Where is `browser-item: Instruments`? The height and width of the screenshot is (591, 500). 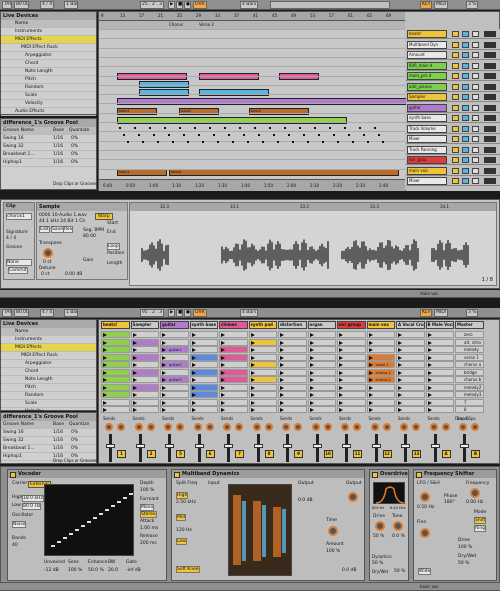 browser-item: Instruments is located at coordinates (48, 340).